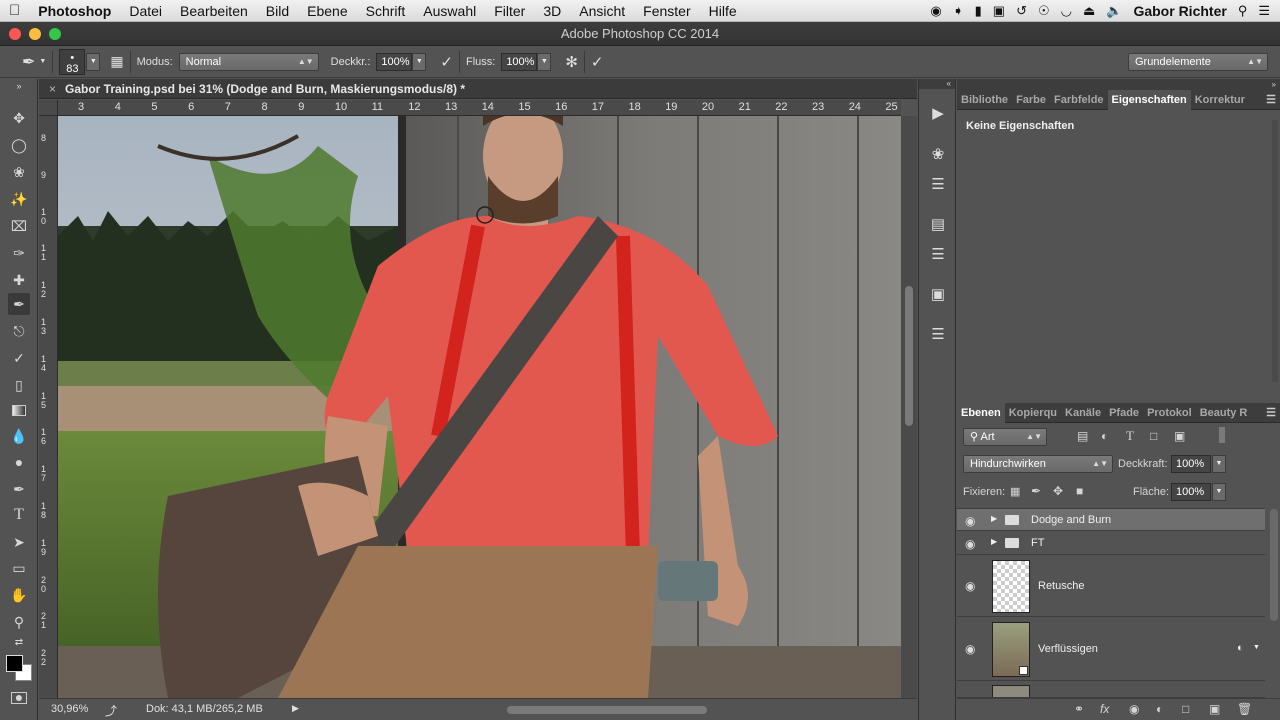 This screenshot has height=720, width=1280. What do you see at coordinates (48, 108) in the screenshot?
I see `ruler-origin` at bounding box center [48, 108].